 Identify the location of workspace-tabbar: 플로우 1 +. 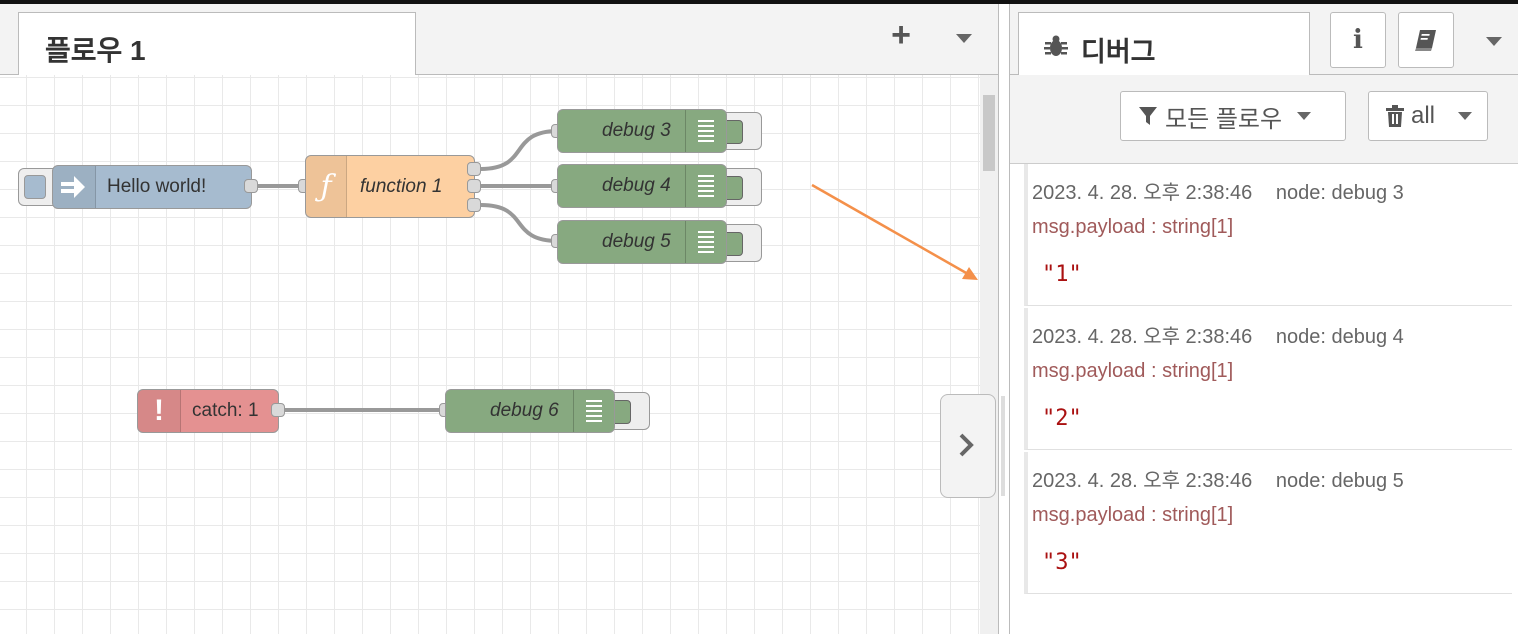
(499, 39).